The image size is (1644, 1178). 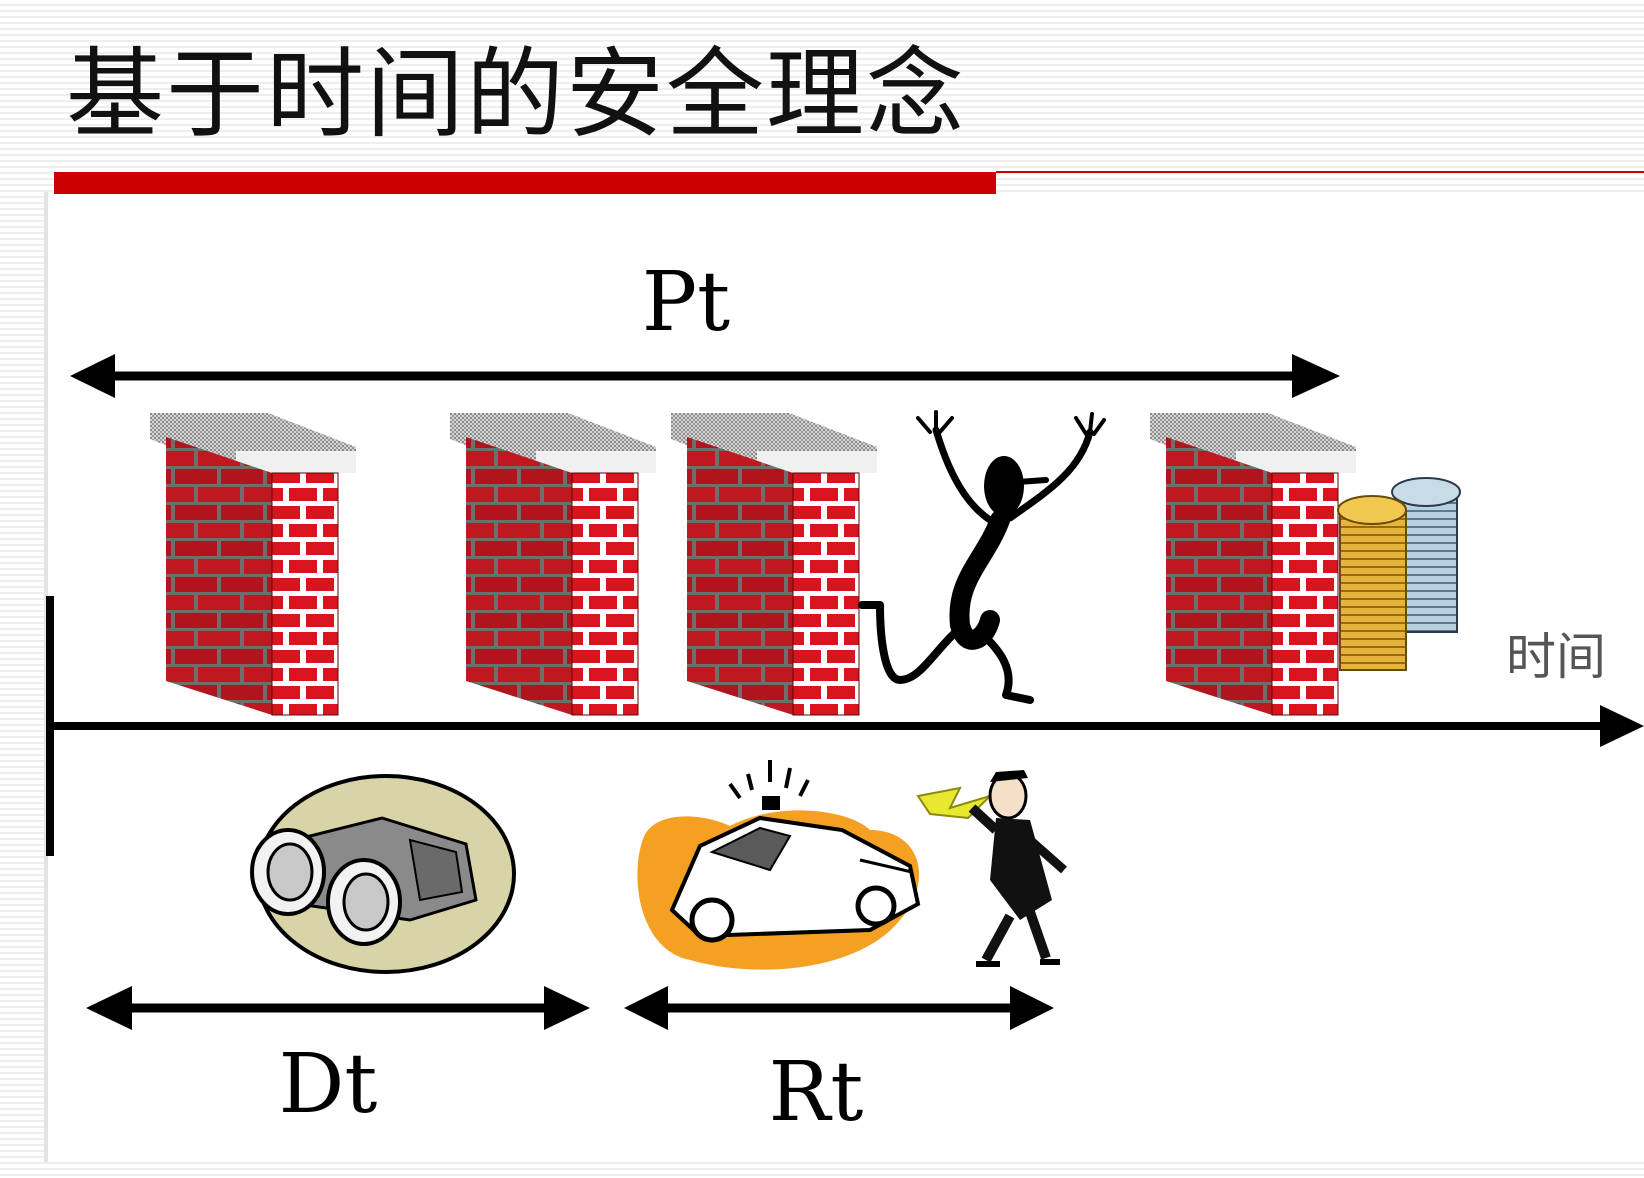 I want to click on dt-arrow, so click(x=338, y=1008).